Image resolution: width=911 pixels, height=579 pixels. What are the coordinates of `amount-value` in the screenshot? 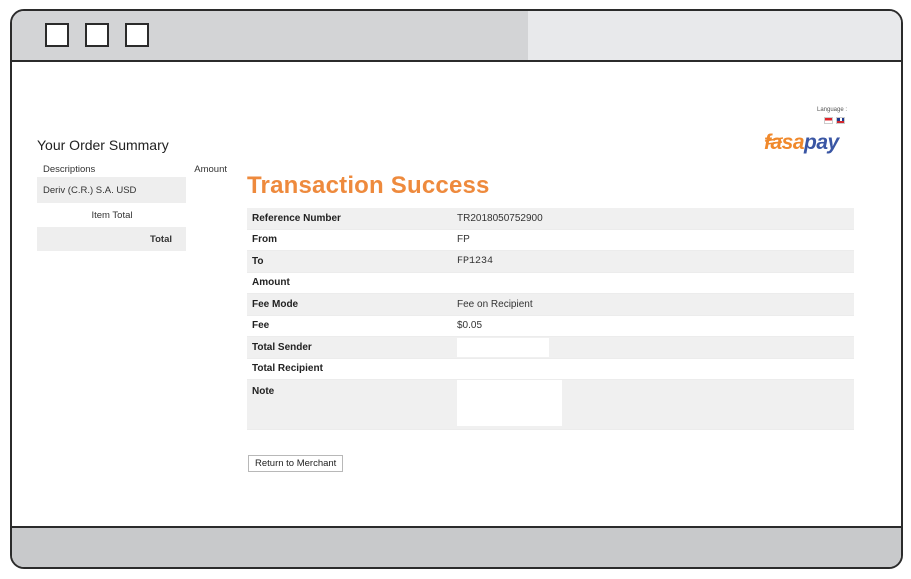 It's located at (655, 283).